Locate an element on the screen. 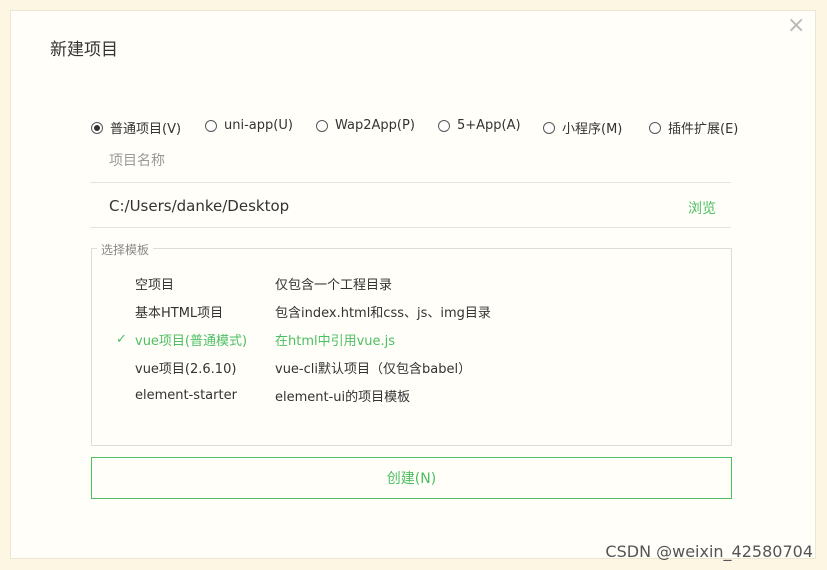 This screenshot has width=827, height=570. check-icon: ✓ is located at coordinates (121, 339).